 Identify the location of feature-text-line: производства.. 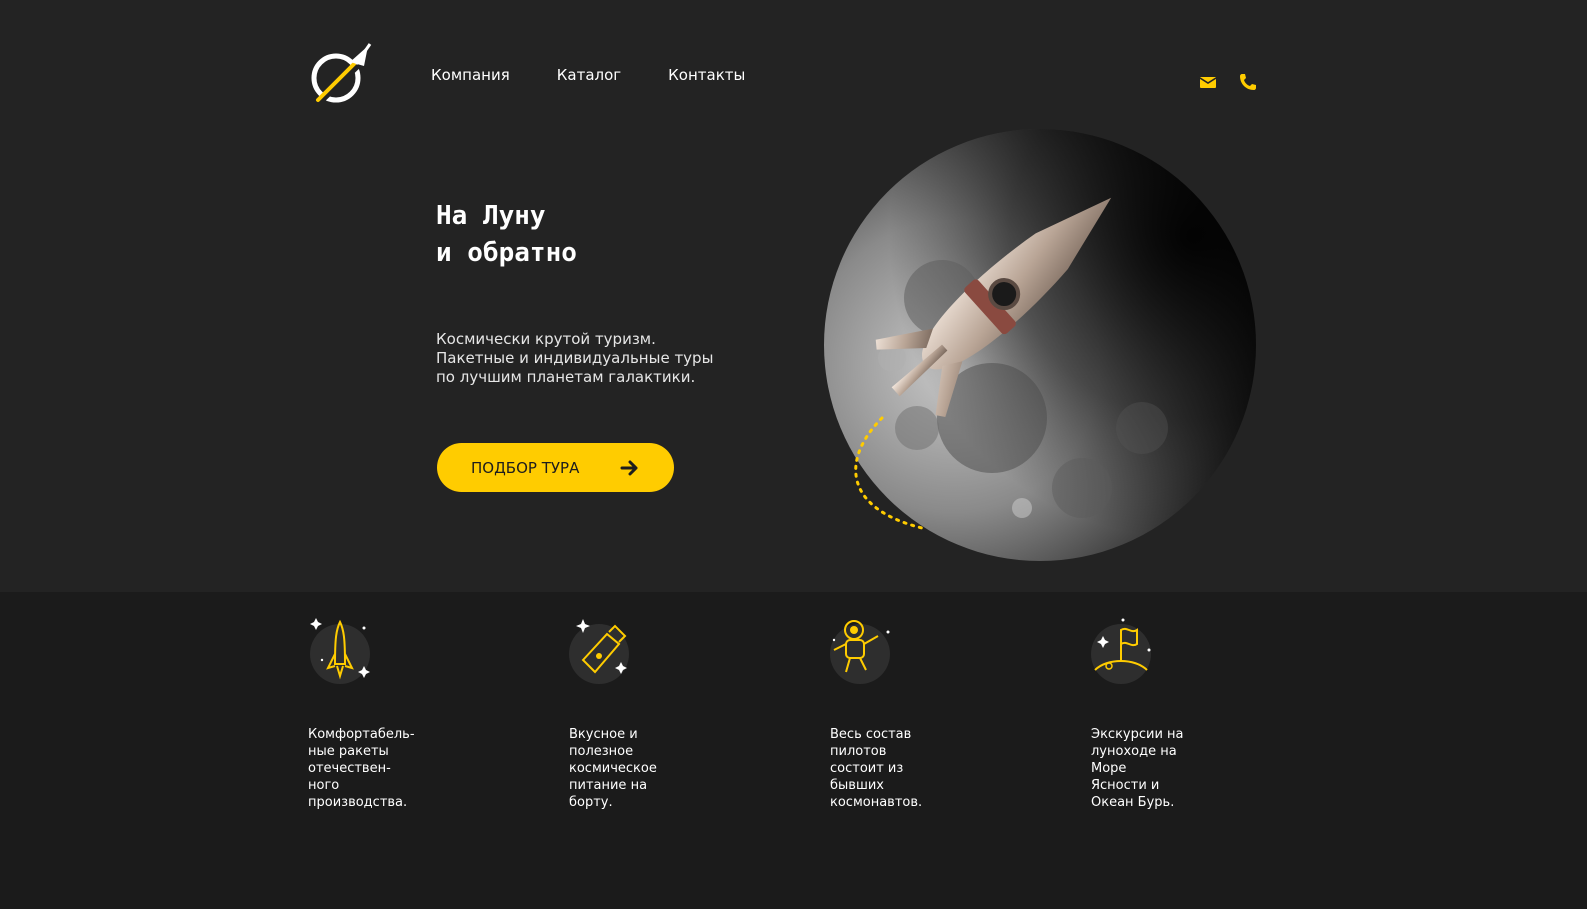
(358, 802).